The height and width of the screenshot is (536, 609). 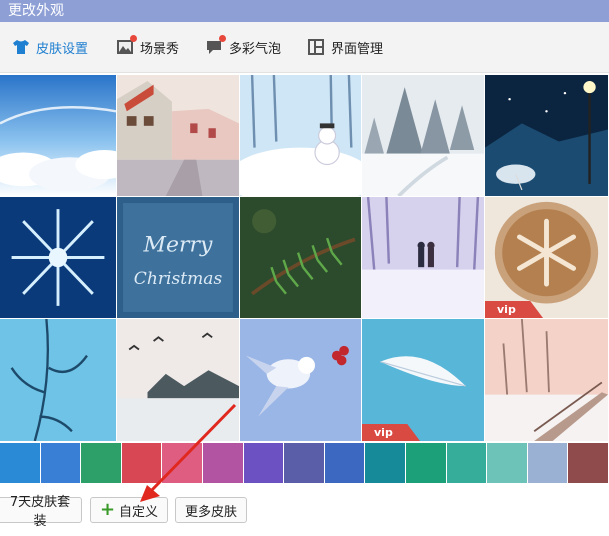 What do you see at coordinates (316, 47) in the screenshot?
I see `layout-icon` at bounding box center [316, 47].